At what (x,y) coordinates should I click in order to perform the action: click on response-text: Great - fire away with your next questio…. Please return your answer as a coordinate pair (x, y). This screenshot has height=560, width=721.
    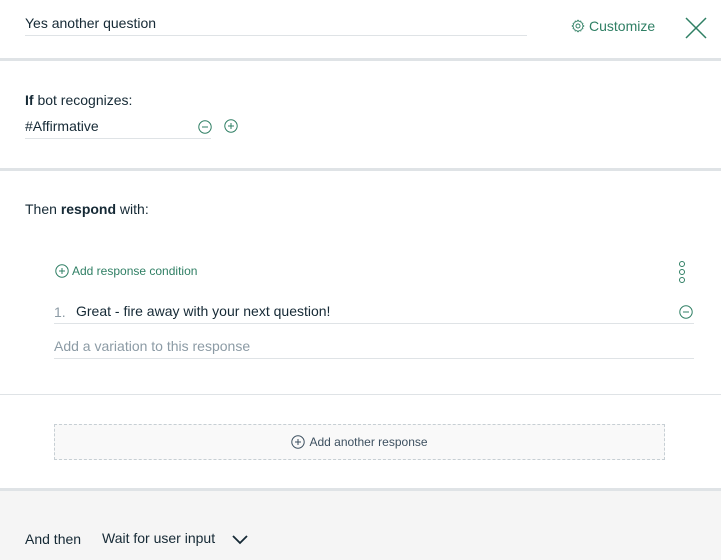
    Looking at the image, I should click on (203, 311).